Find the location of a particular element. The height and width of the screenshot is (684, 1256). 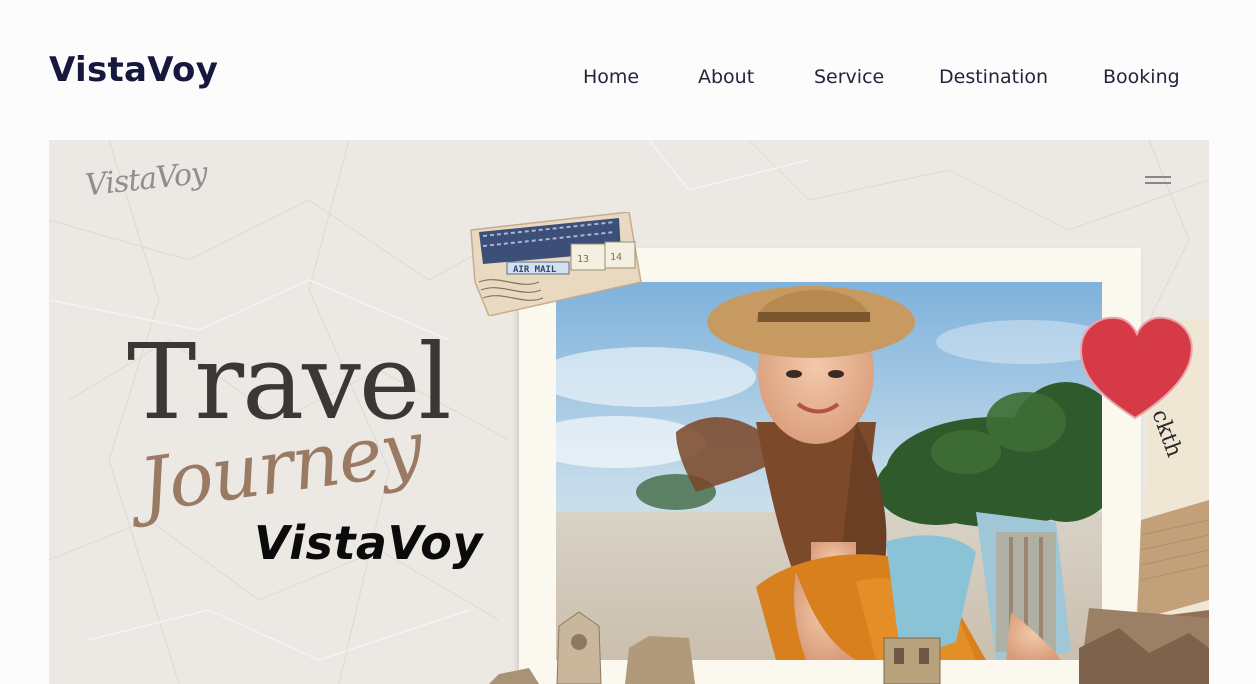

air-mail-stamp: 13 14 AIR MAIL is located at coordinates (556, 264).